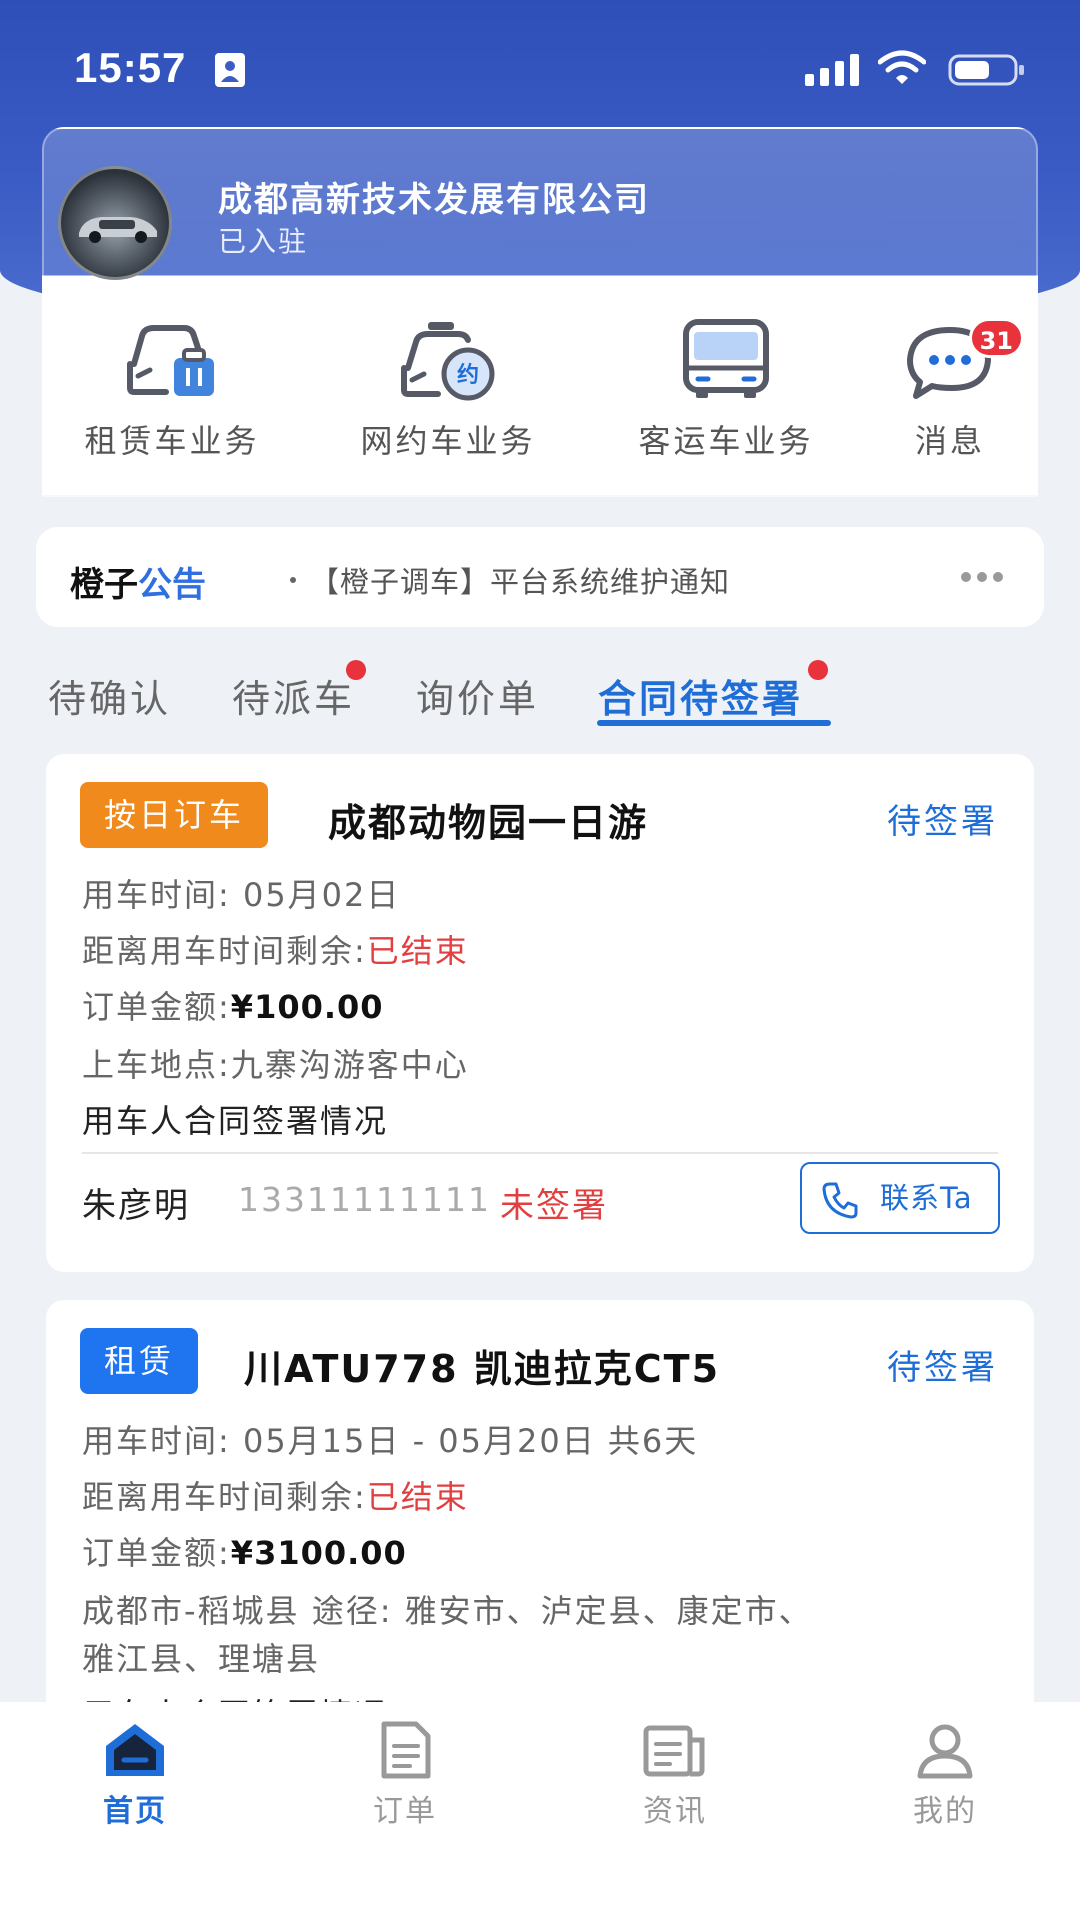  What do you see at coordinates (230, 70) in the screenshot?
I see `contact-card-icon` at bounding box center [230, 70].